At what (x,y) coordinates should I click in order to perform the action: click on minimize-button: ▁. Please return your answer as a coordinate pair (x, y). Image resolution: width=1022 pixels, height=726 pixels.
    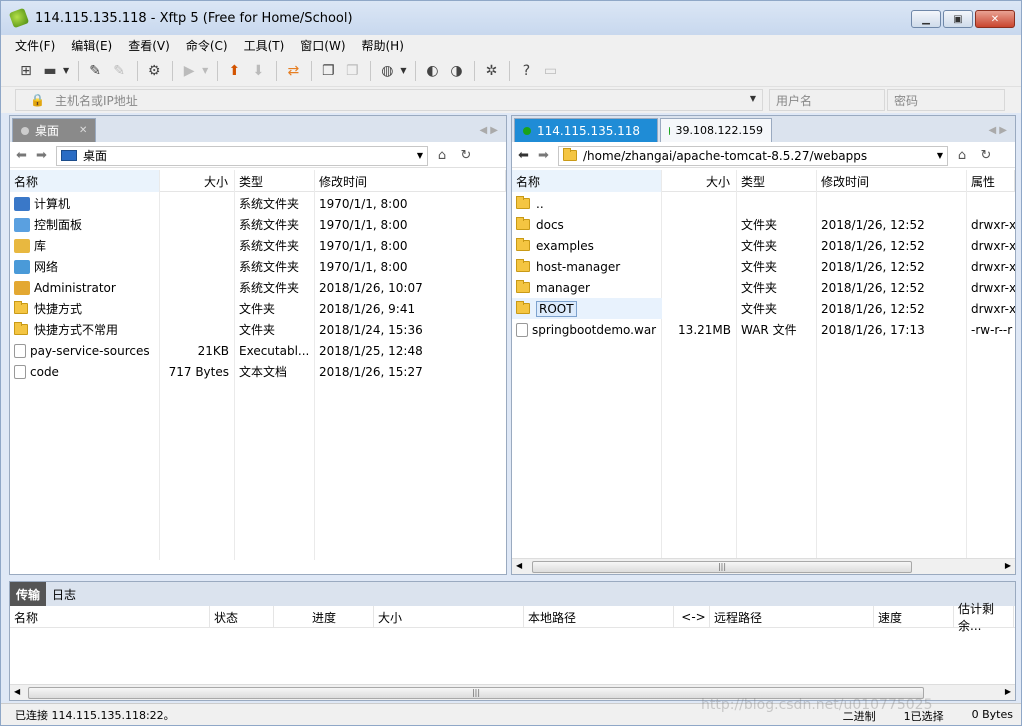
    Looking at the image, I should click on (926, 19).